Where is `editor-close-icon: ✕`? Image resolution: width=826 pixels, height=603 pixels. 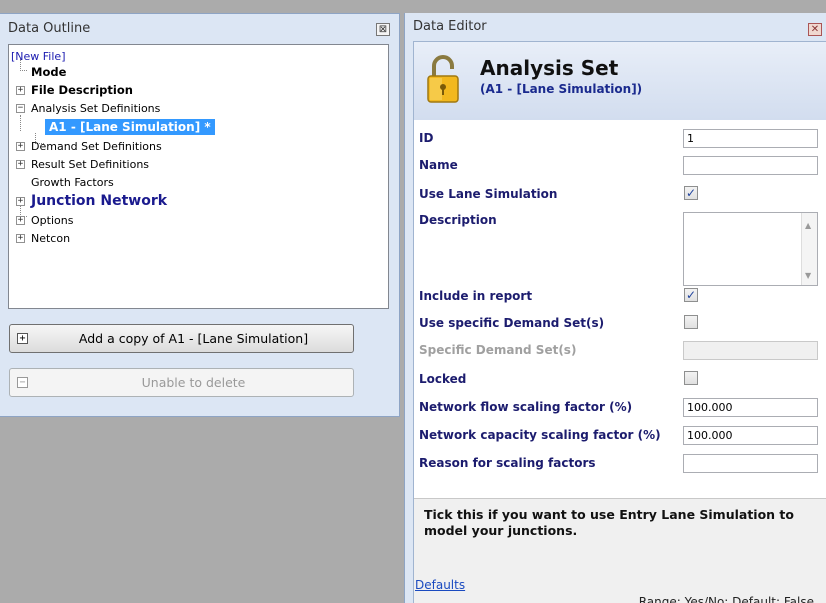 editor-close-icon: ✕ is located at coordinates (815, 29).